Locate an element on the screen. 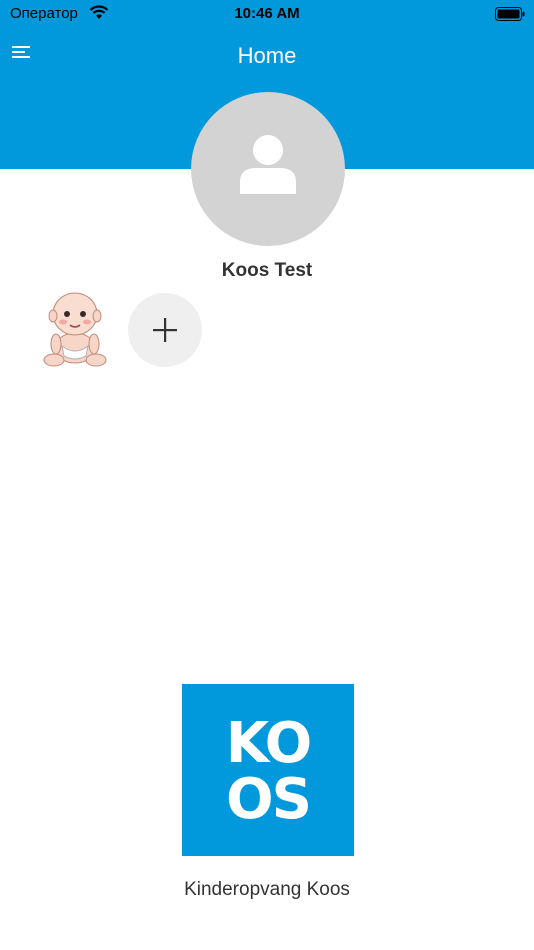 The image size is (534, 950). page-title: Home is located at coordinates (267, 55).